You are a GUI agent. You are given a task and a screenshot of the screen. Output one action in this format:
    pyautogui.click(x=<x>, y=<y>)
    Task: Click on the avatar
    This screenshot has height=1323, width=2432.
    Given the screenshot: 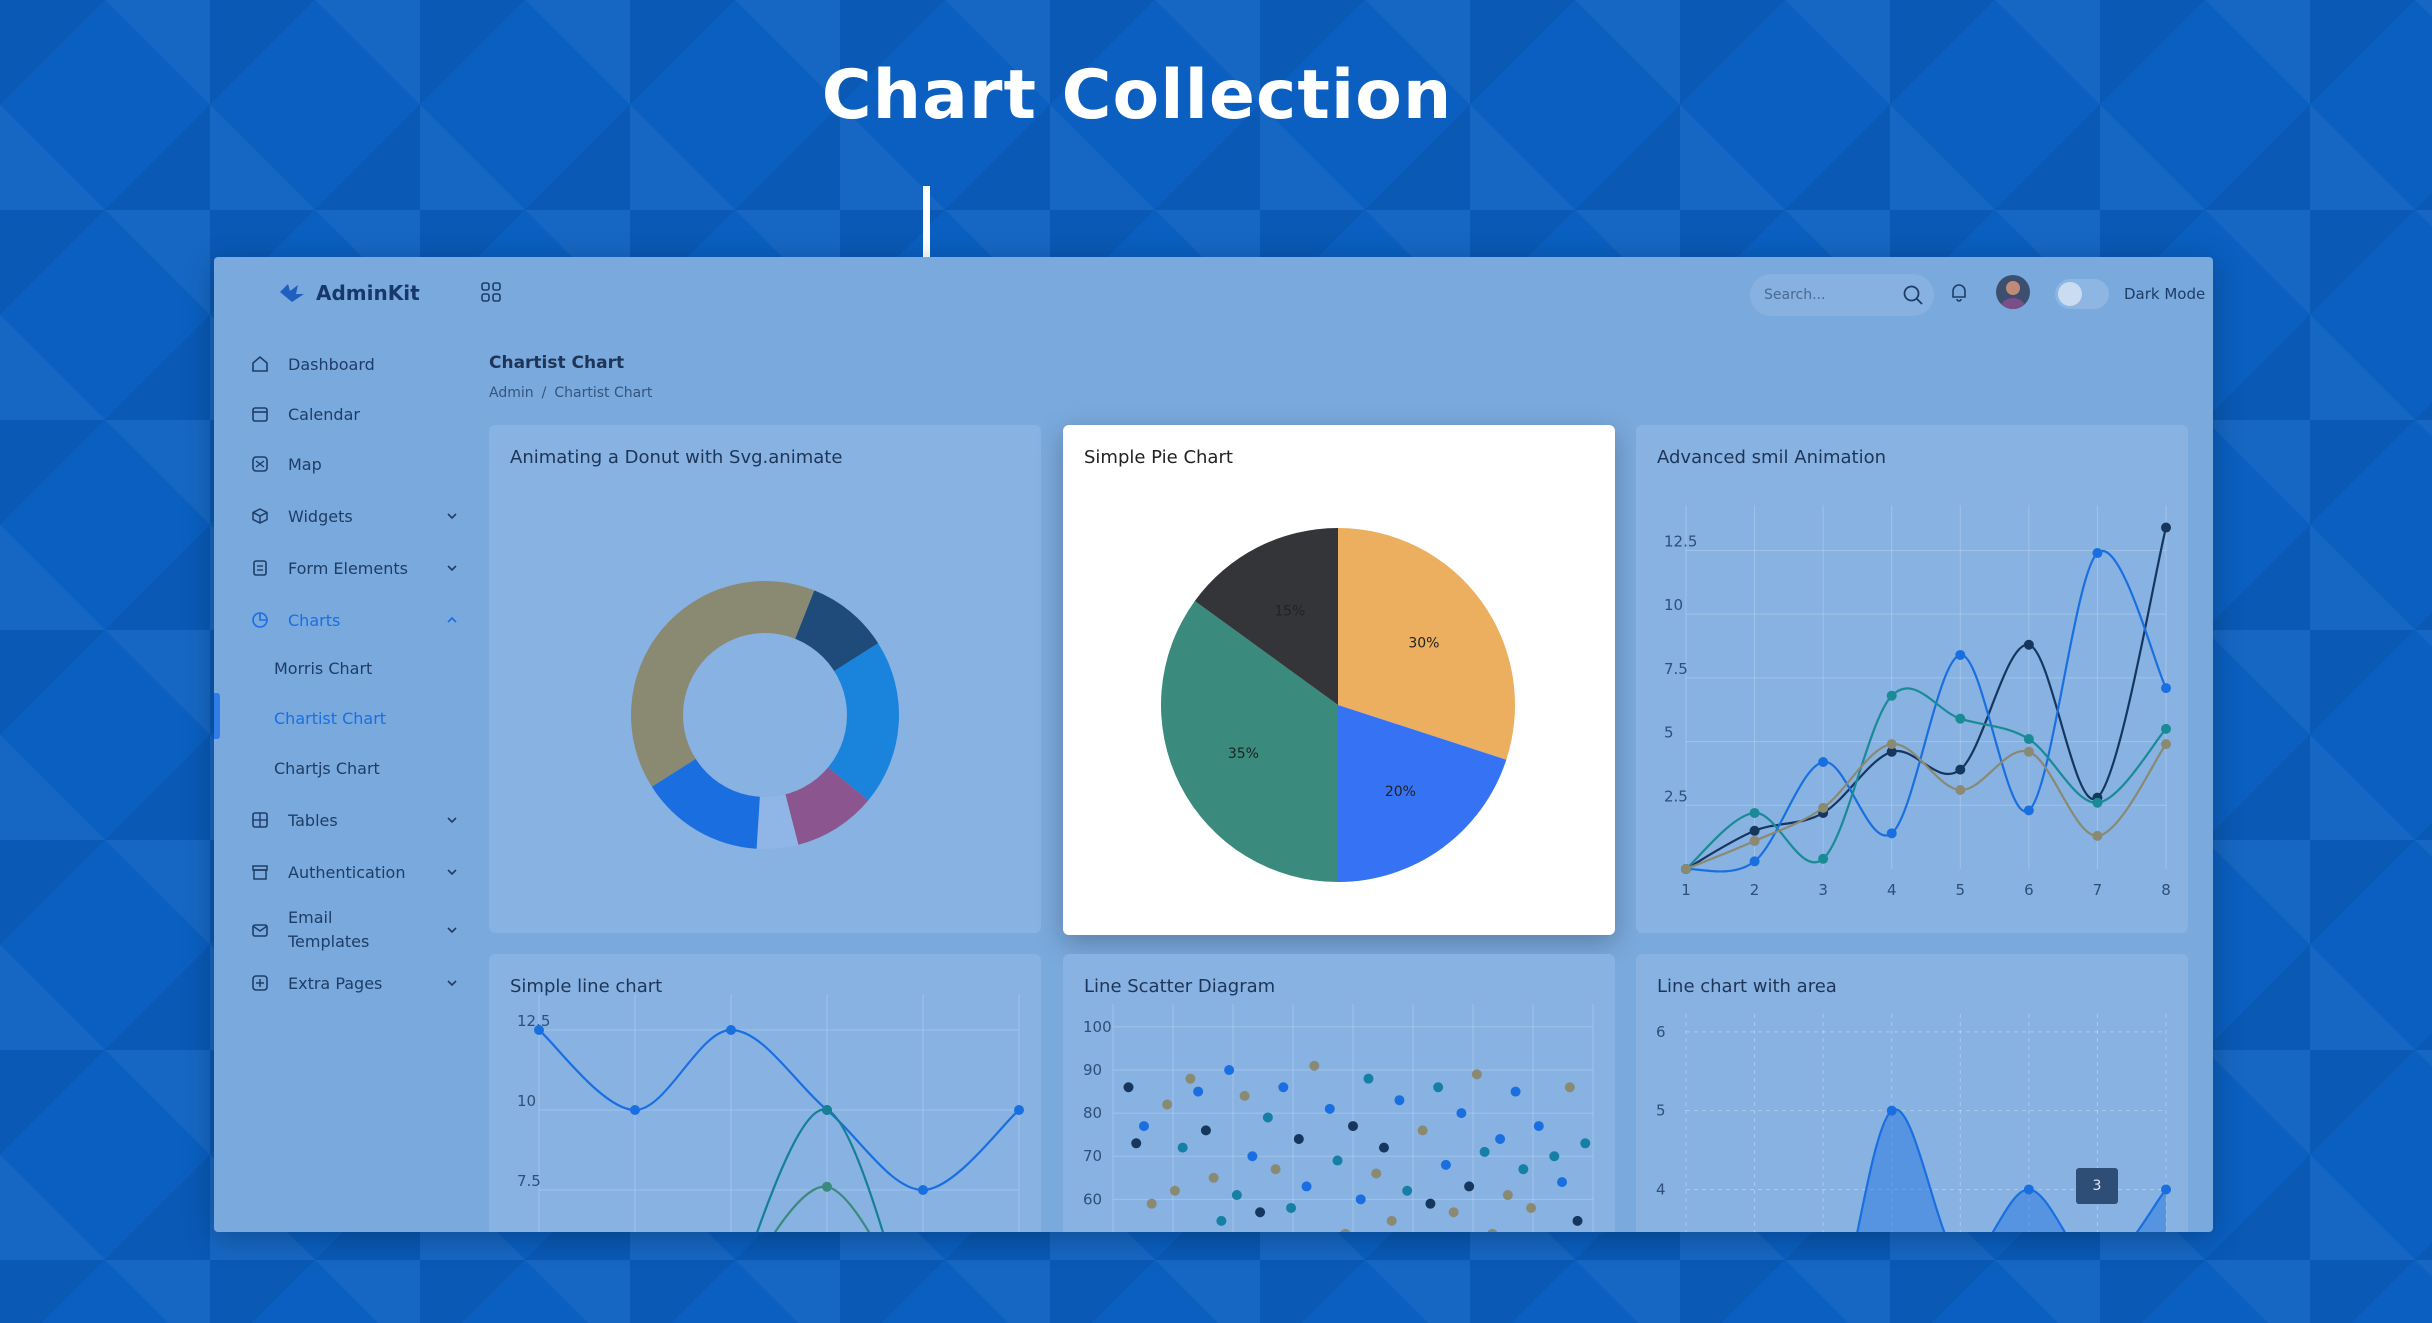 What is the action you would take?
    pyautogui.click(x=2013, y=292)
    